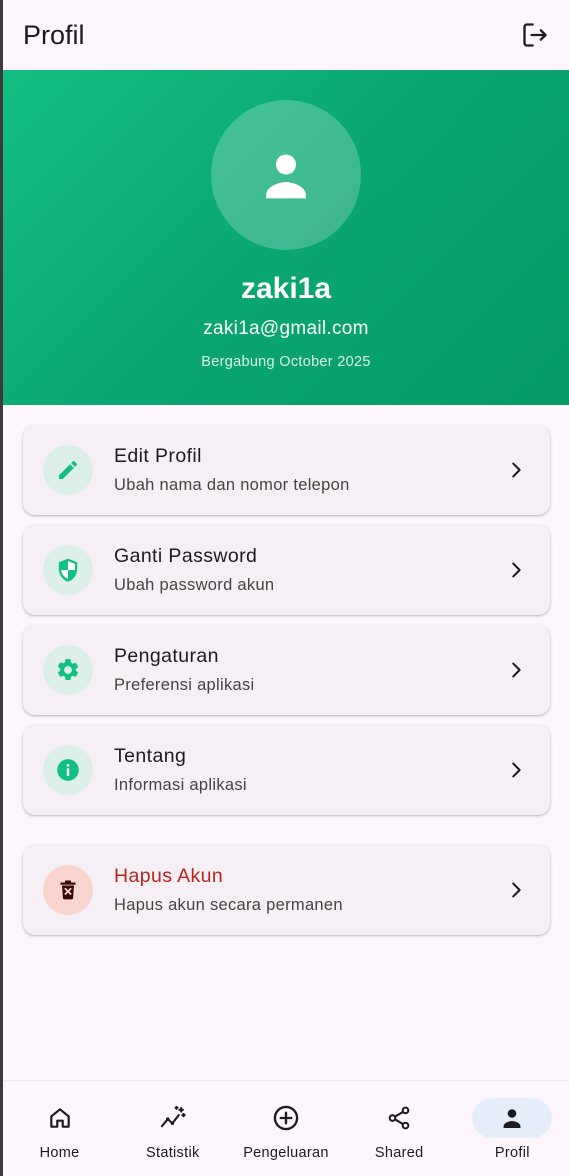 Image resolution: width=569 pixels, height=1176 pixels. Describe the element at coordinates (150, 756) in the screenshot. I see `menu-item-title: Tentang` at that location.